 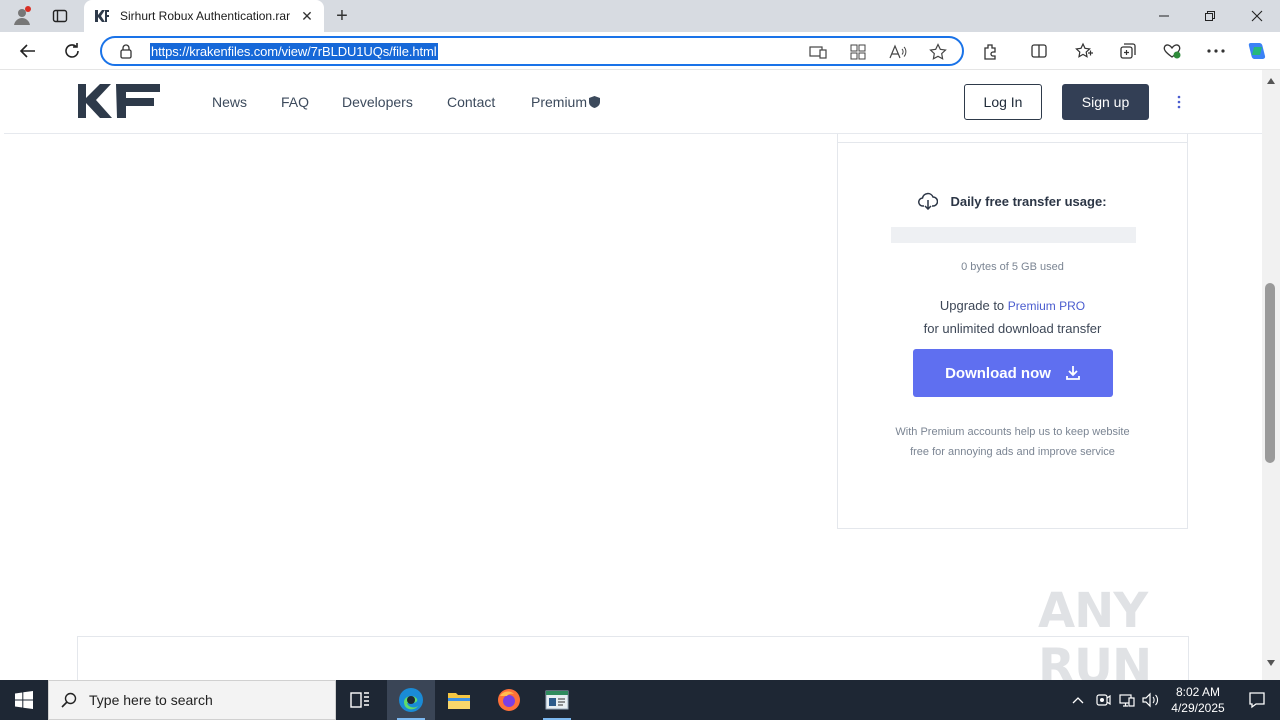 I want to click on favorites-icon, so click(x=1084, y=51).